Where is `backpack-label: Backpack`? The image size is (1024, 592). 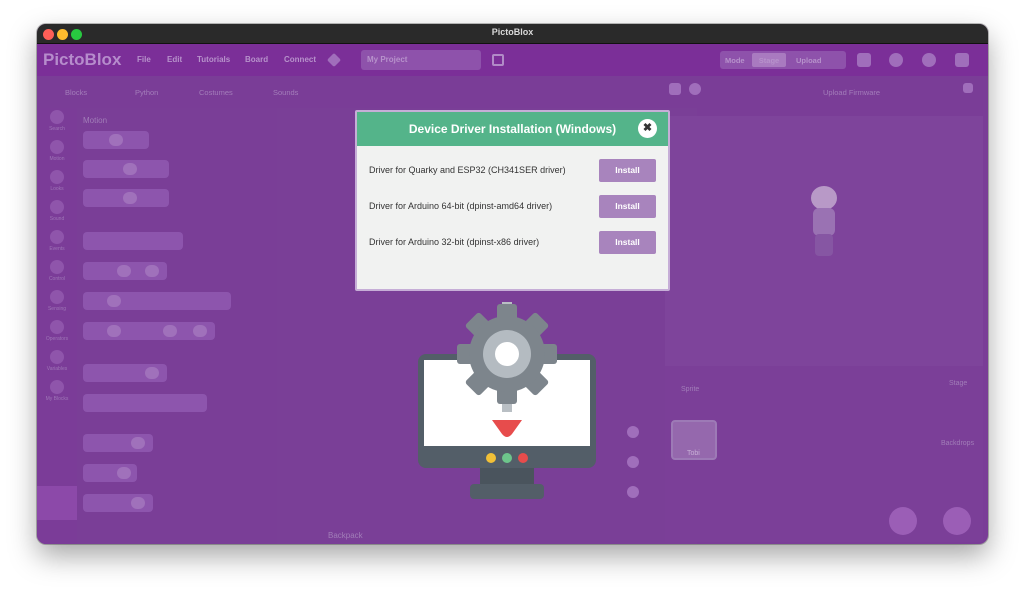
backpack-label: Backpack is located at coordinates (345, 535).